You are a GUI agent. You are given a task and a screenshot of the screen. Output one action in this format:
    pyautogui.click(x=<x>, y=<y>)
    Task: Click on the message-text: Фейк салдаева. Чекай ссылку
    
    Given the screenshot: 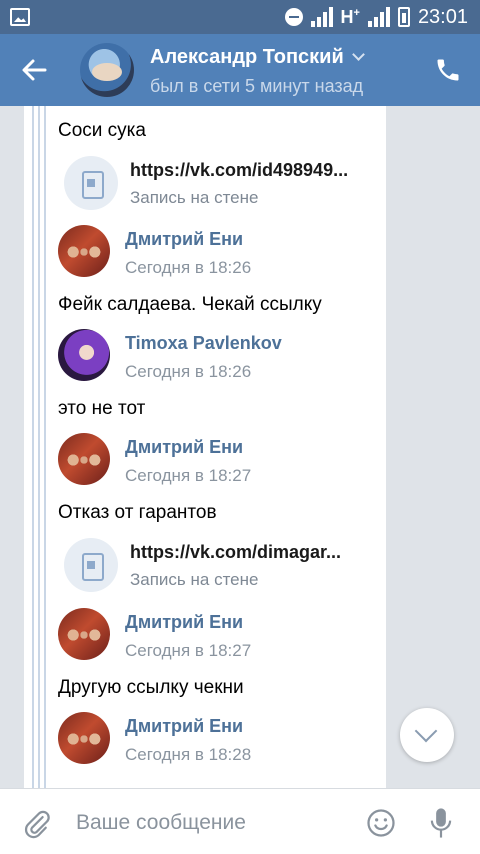 What is the action you would take?
    pyautogui.click(x=190, y=304)
    